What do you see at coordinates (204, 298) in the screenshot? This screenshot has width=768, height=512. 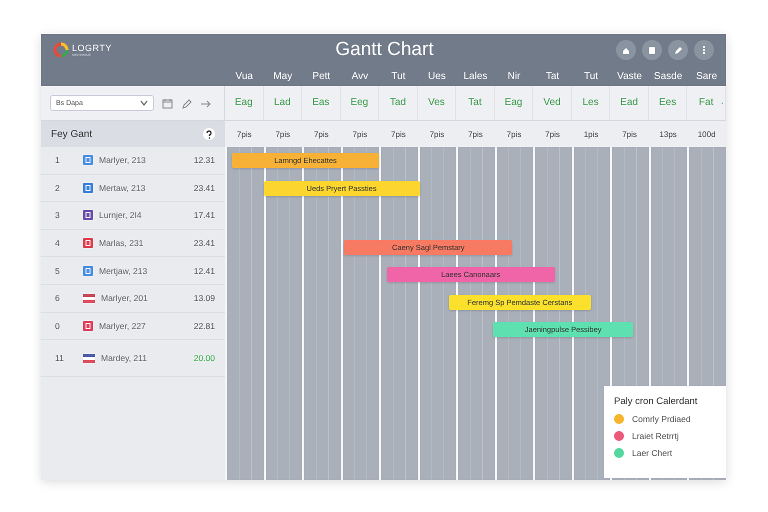 I see `task-value: 13.09` at bounding box center [204, 298].